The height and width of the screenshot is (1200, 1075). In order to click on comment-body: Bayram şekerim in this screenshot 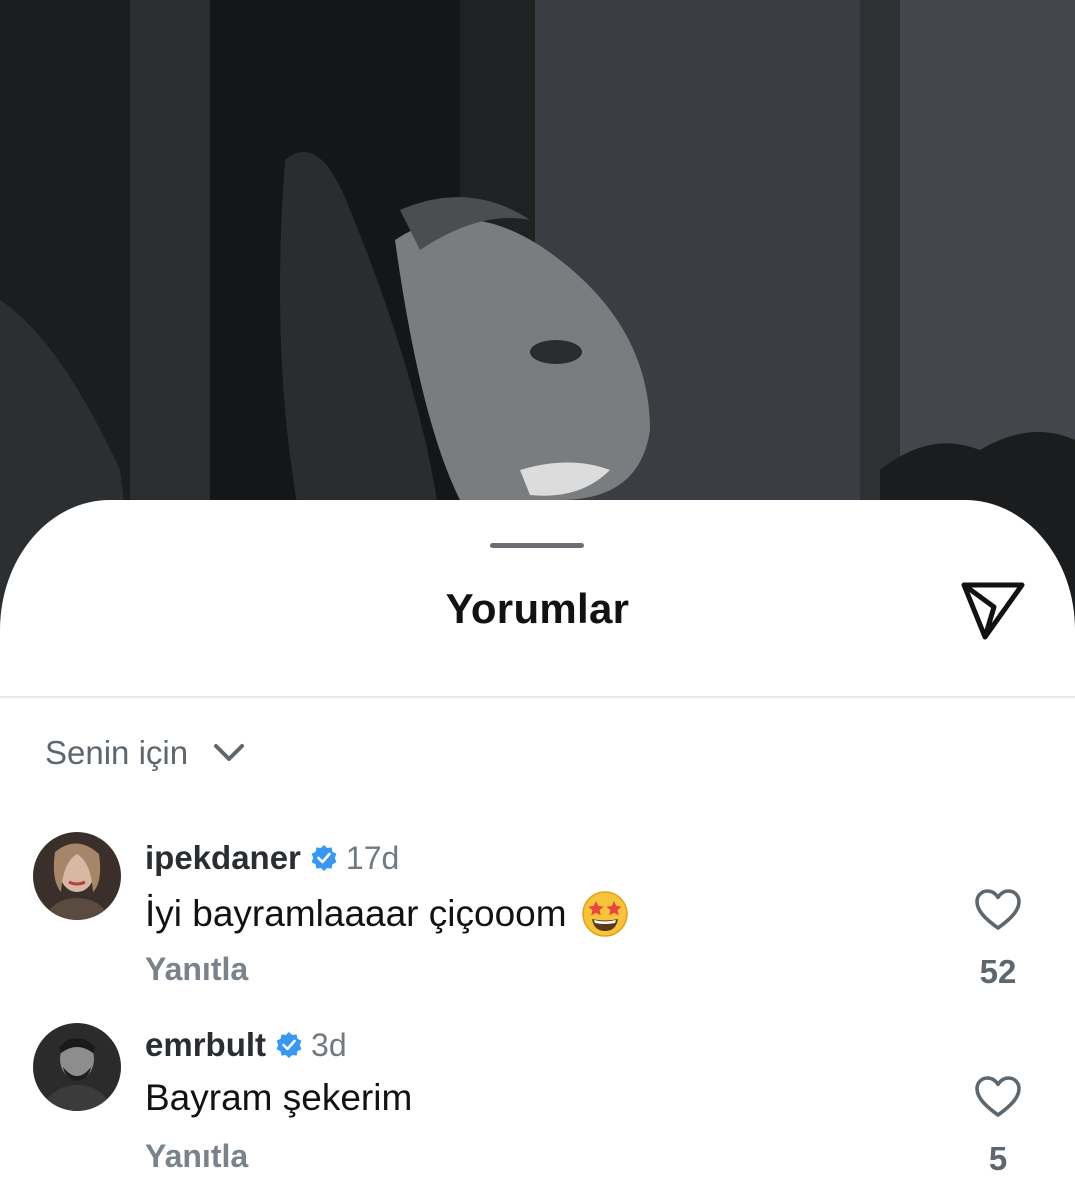, I will do `click(279, 1097)`.